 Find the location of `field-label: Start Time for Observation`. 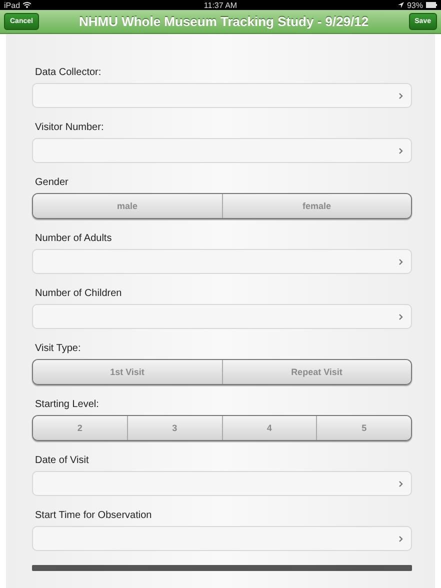

field-label: Start Time for Observation is located at coordinates (94, 515).